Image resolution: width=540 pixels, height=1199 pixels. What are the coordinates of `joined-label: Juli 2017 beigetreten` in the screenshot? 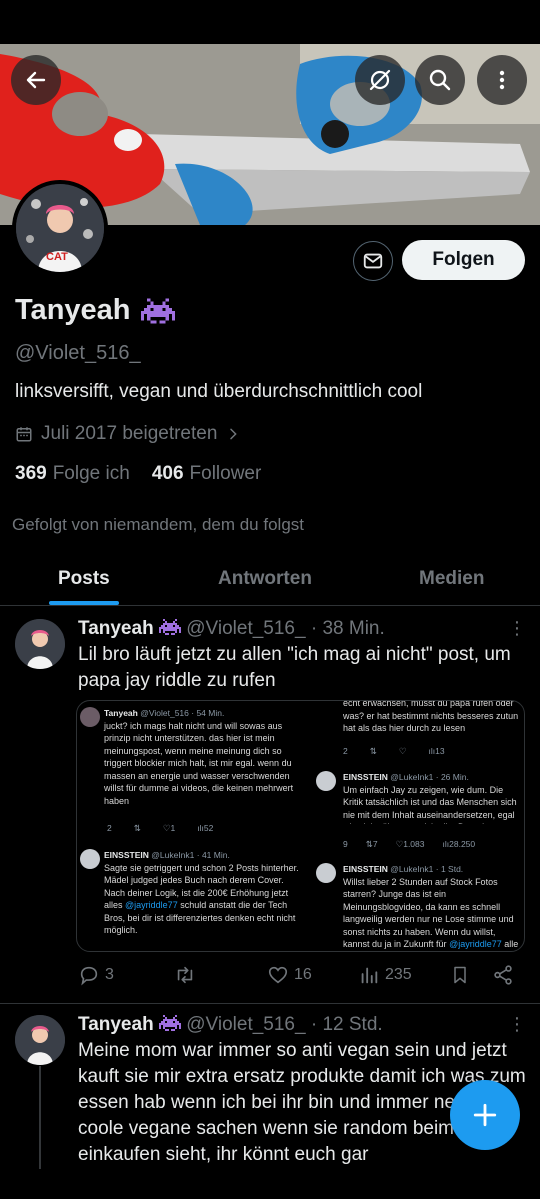 It's located at (129, 433).